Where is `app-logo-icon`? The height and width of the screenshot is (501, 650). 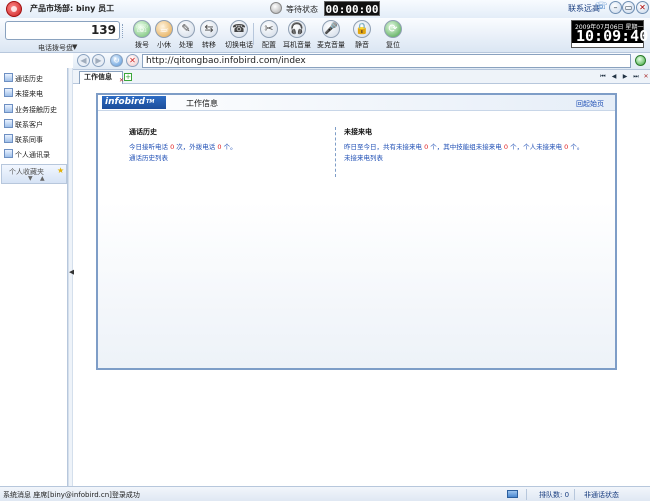 app-logo-icon is located at coordinates (14, 9).